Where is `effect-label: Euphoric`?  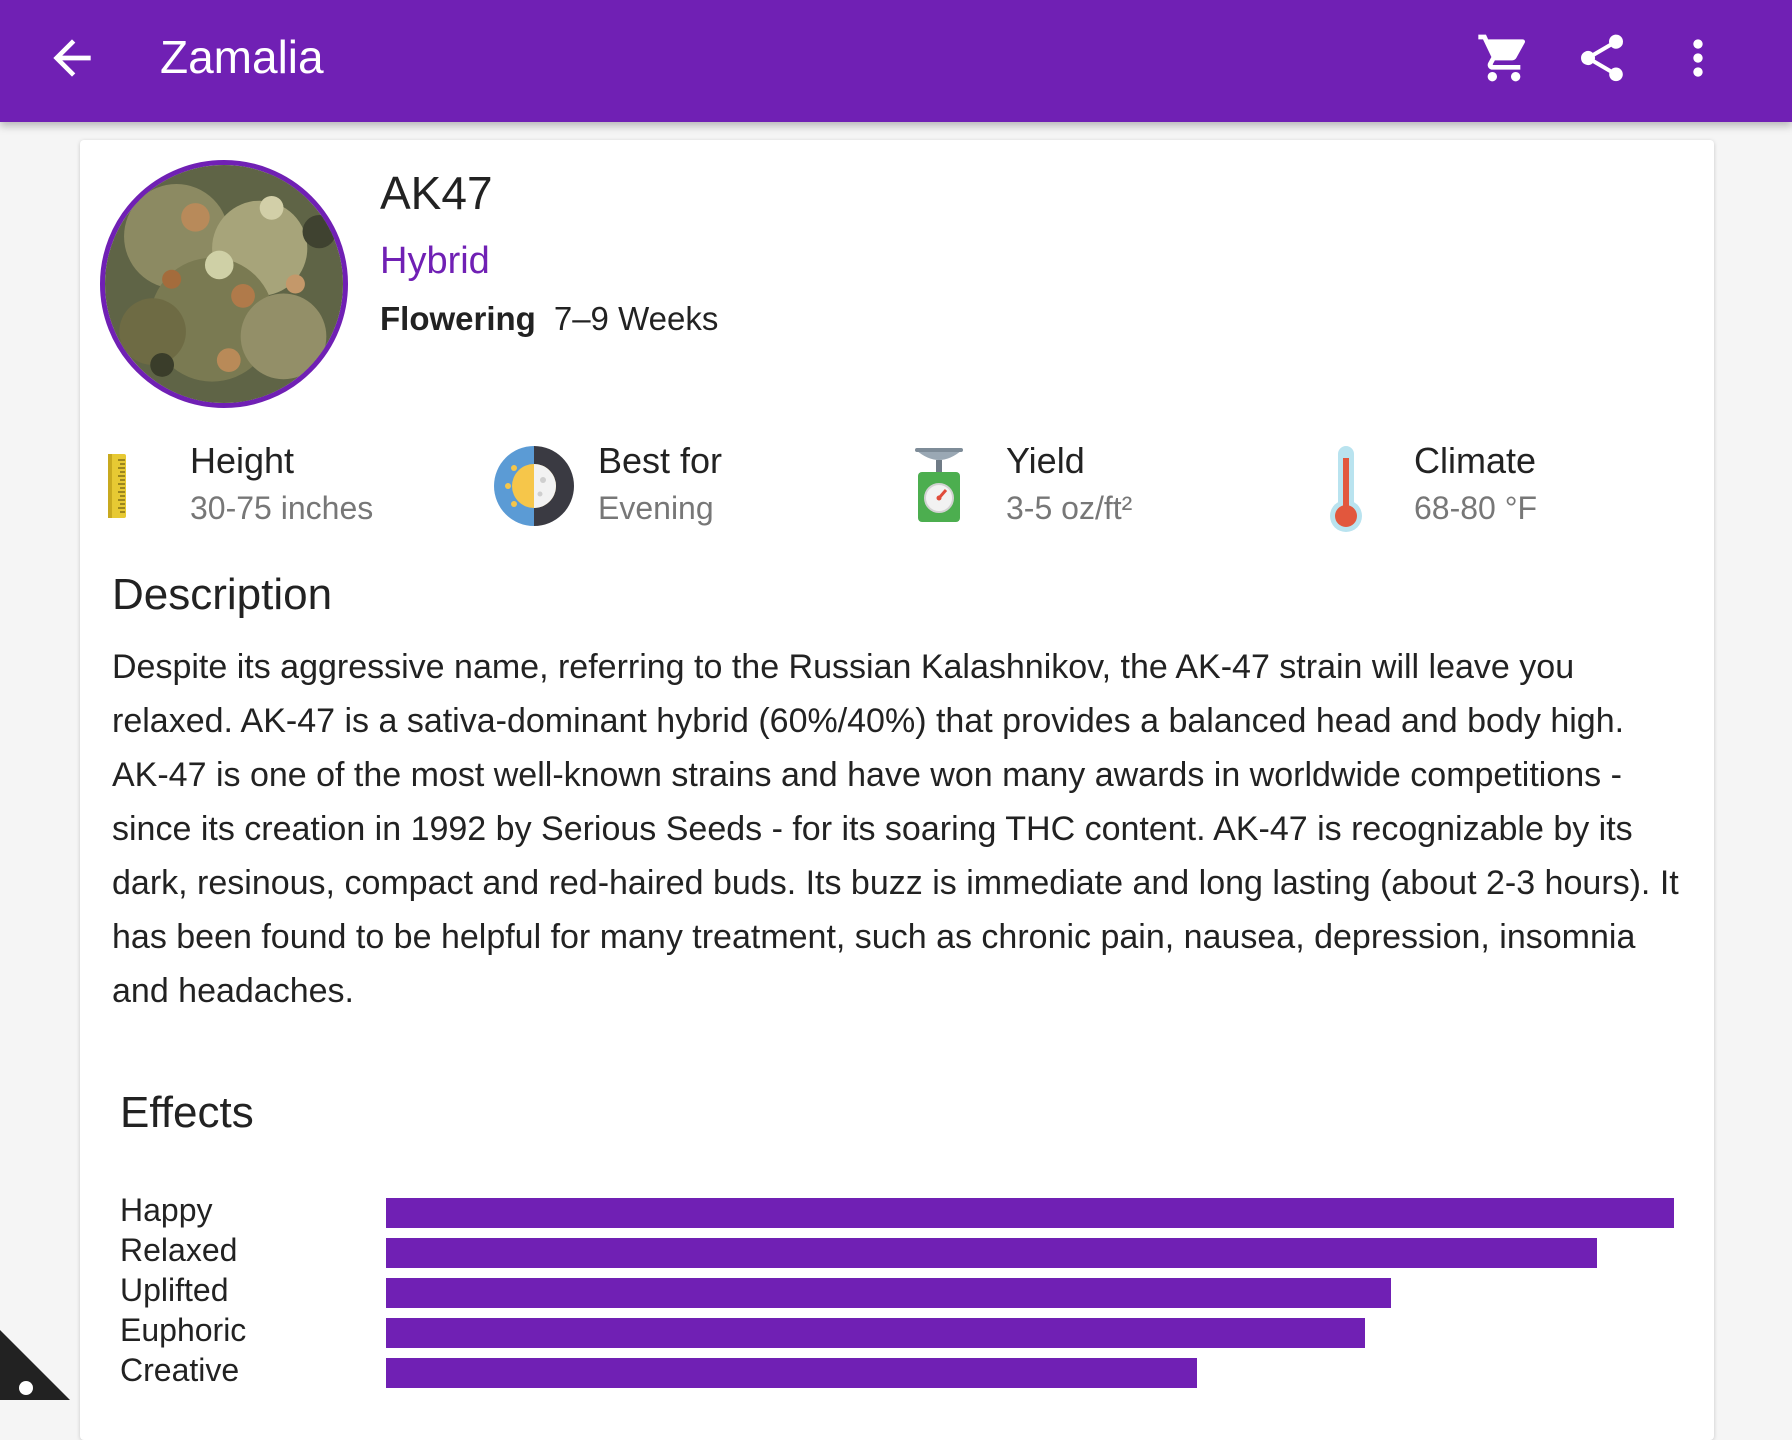 effect-label: Euphoric is located at coordinates (183, 1330).